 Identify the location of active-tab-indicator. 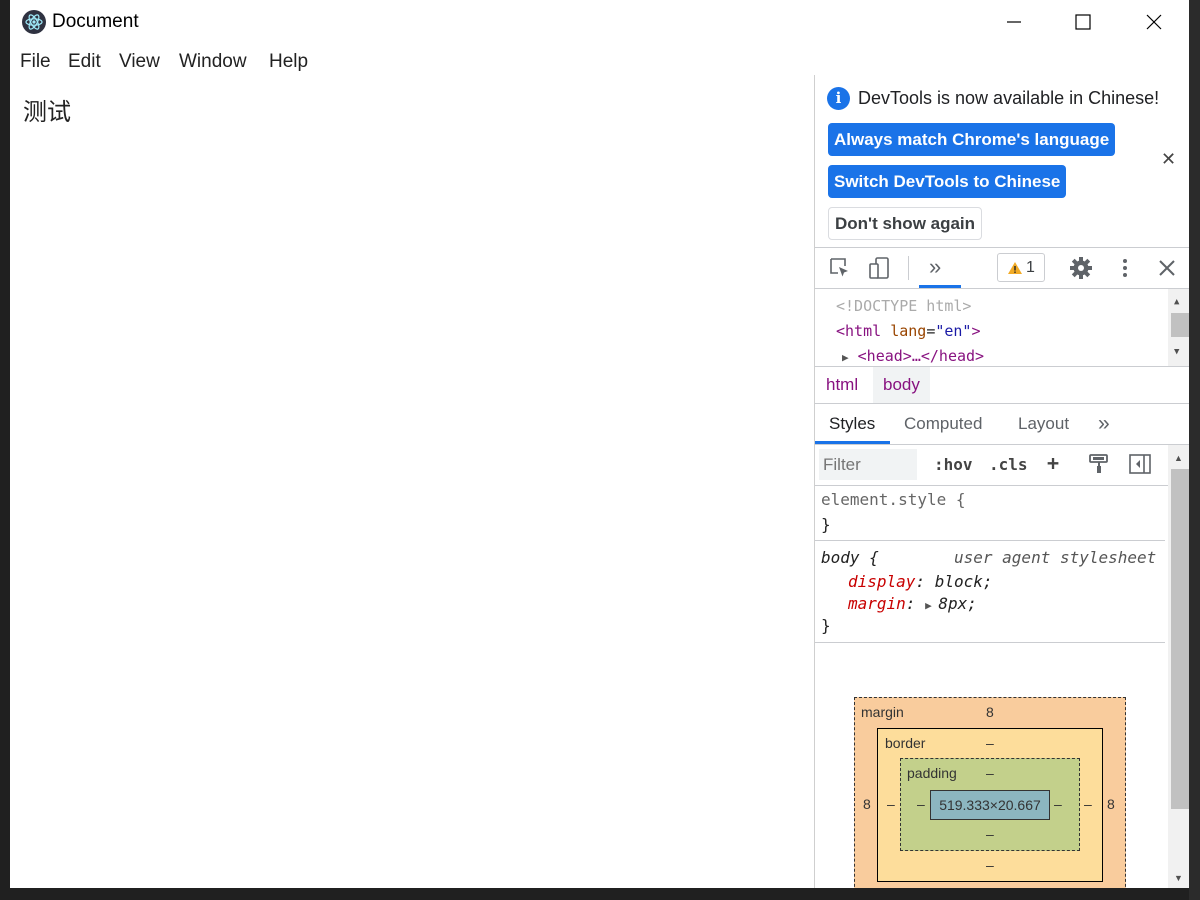
(852, 442).